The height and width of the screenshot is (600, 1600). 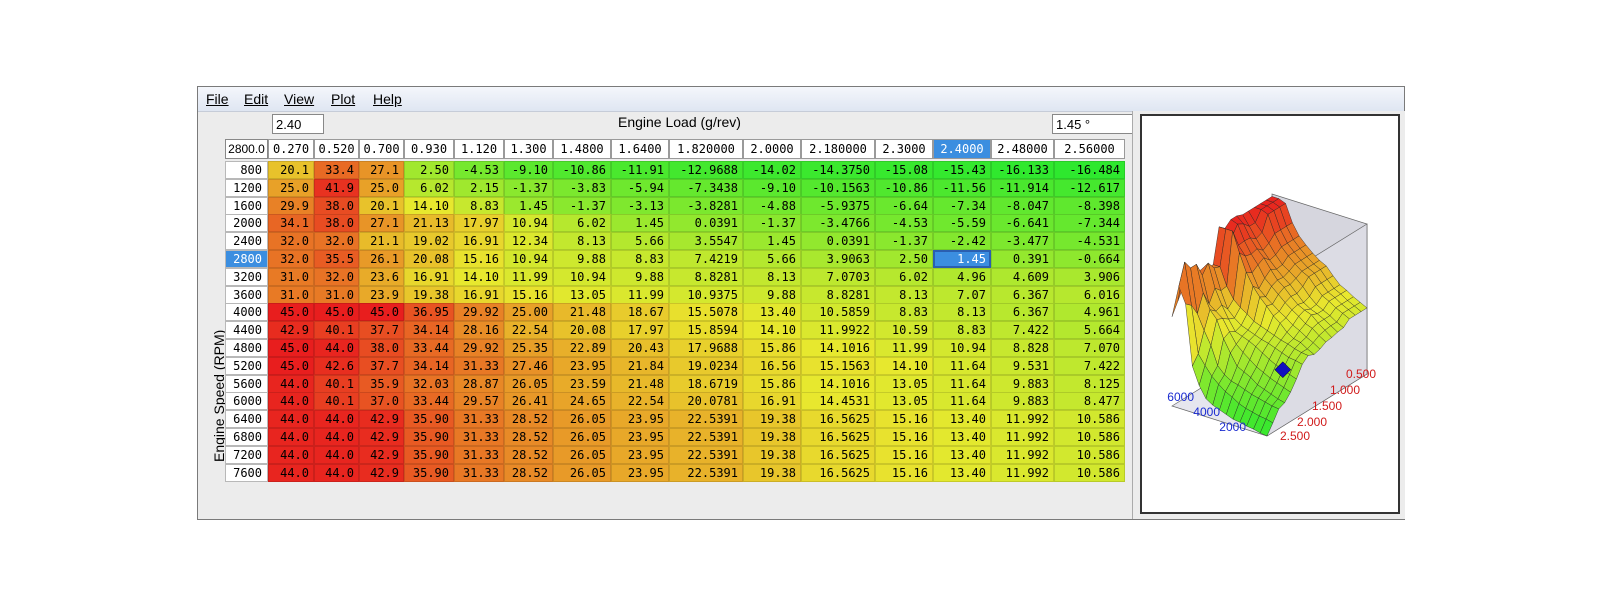 I want to click on table-cell: -5.9375, so click(x=838, y=205).